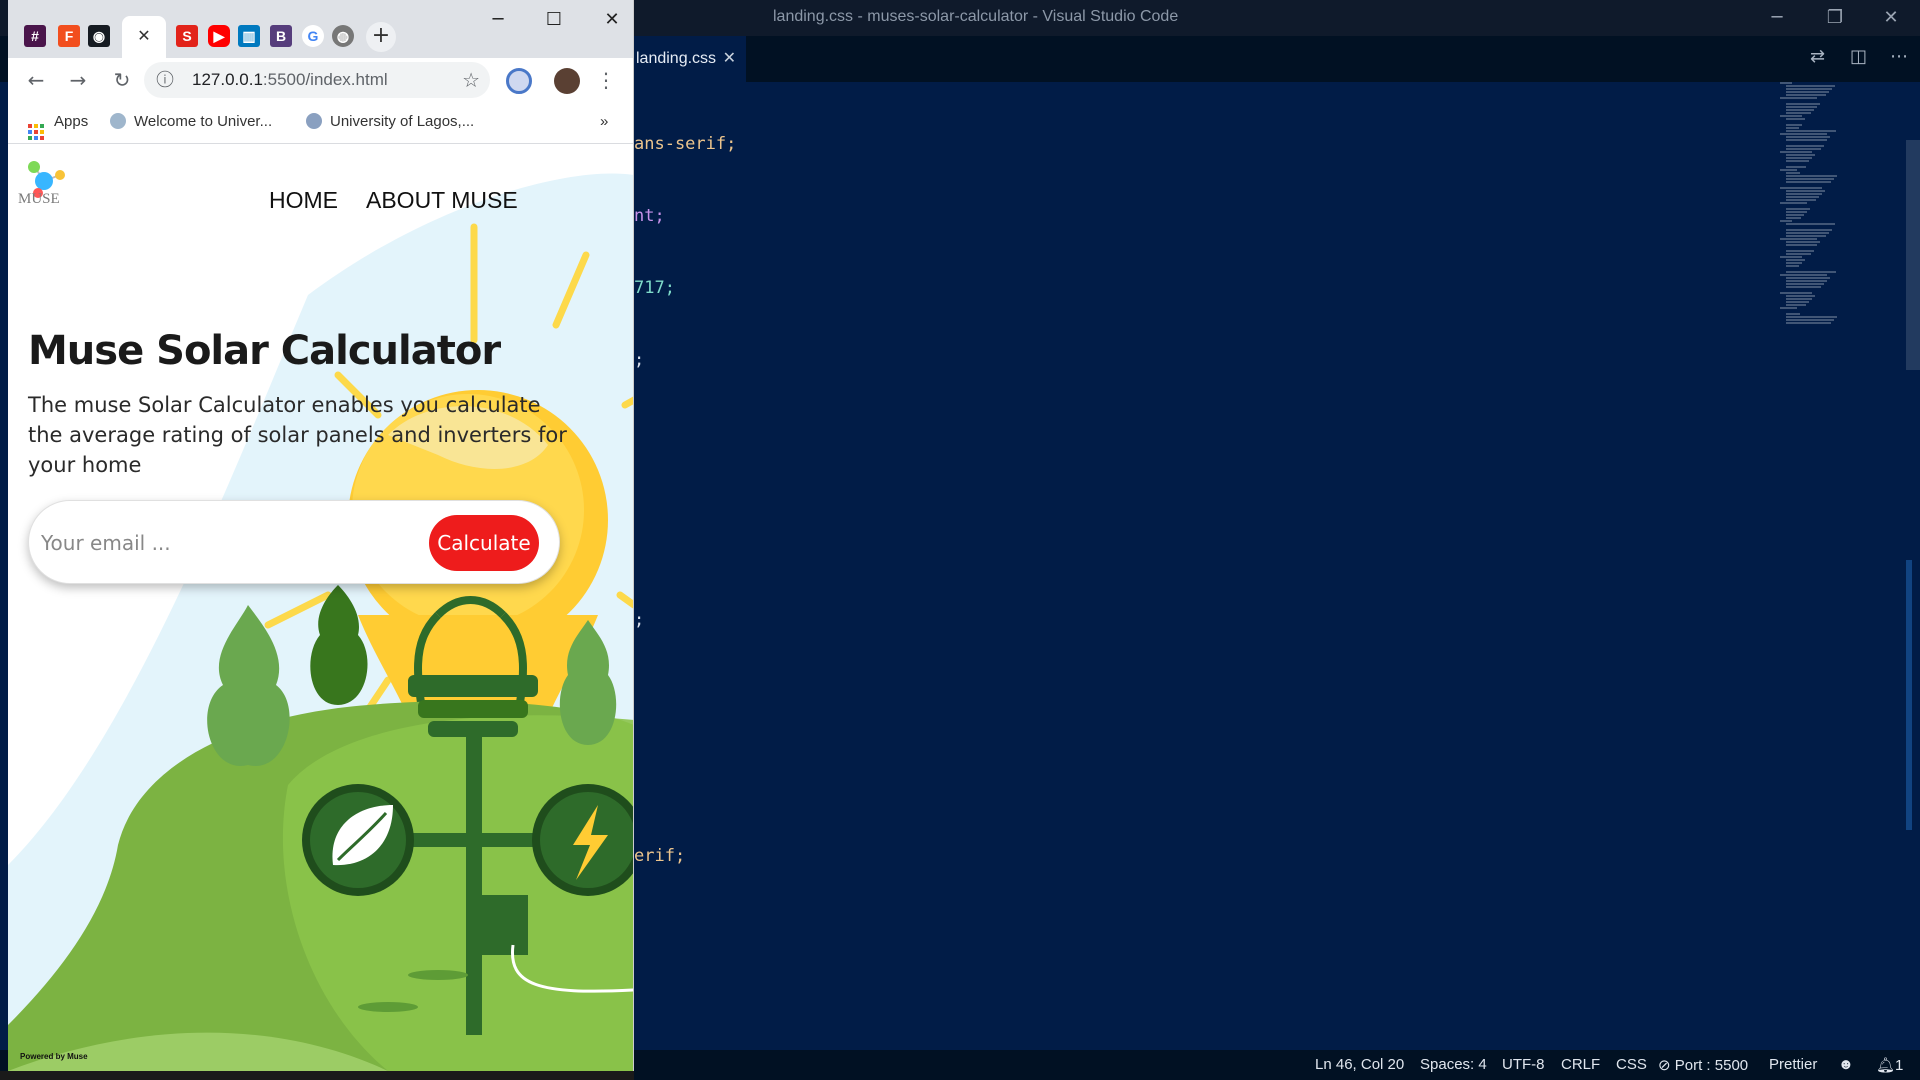 This screenshot has width=1920, height=1080. I want to click on new-tab-button: +, so click(381, 37).